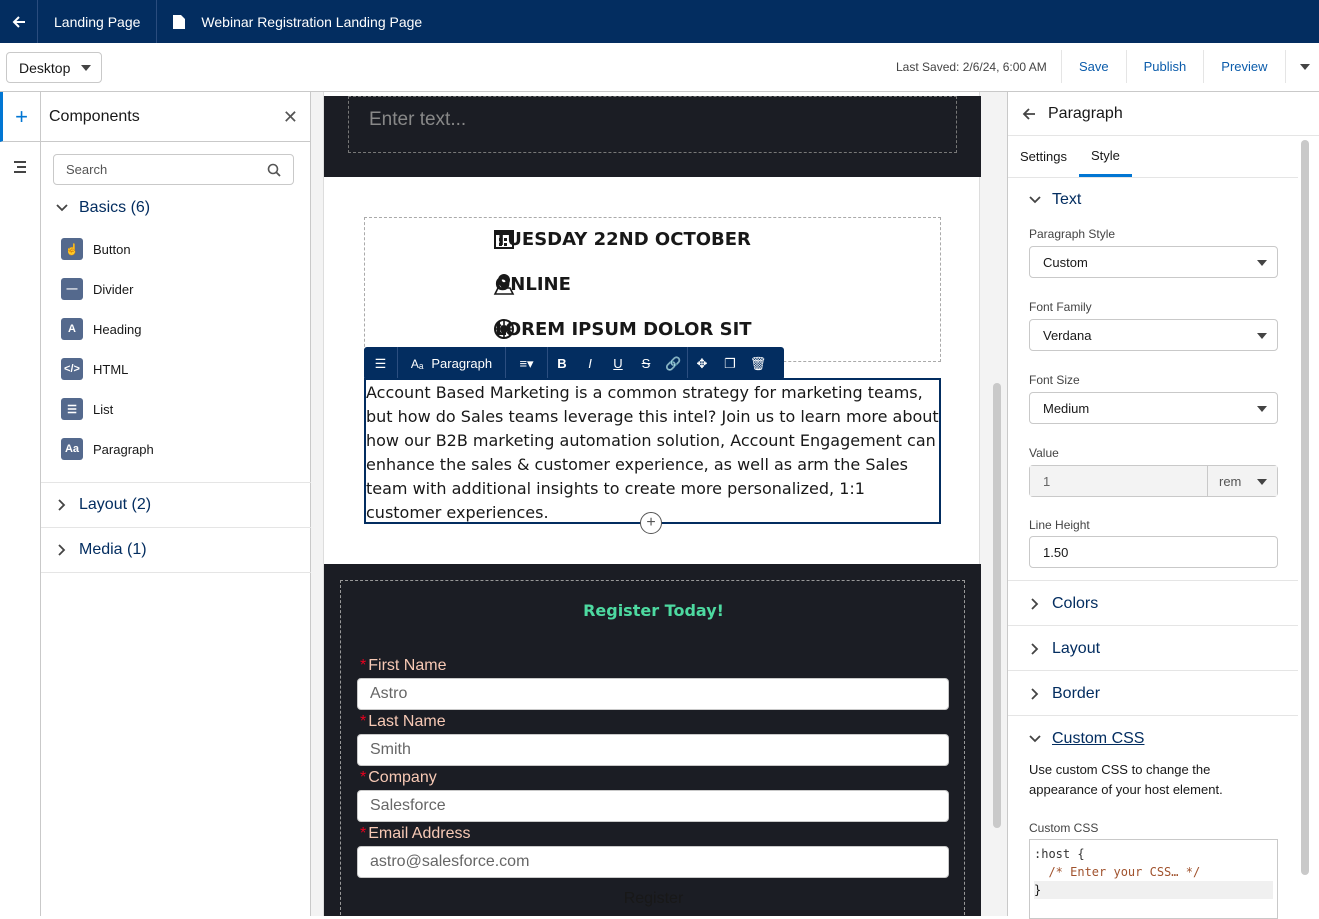 This screenshot has width=1319, height=919. Describe the element at coordinates (1043, 156) in the screenshot. I see `tab-settings: Settings` at that location.